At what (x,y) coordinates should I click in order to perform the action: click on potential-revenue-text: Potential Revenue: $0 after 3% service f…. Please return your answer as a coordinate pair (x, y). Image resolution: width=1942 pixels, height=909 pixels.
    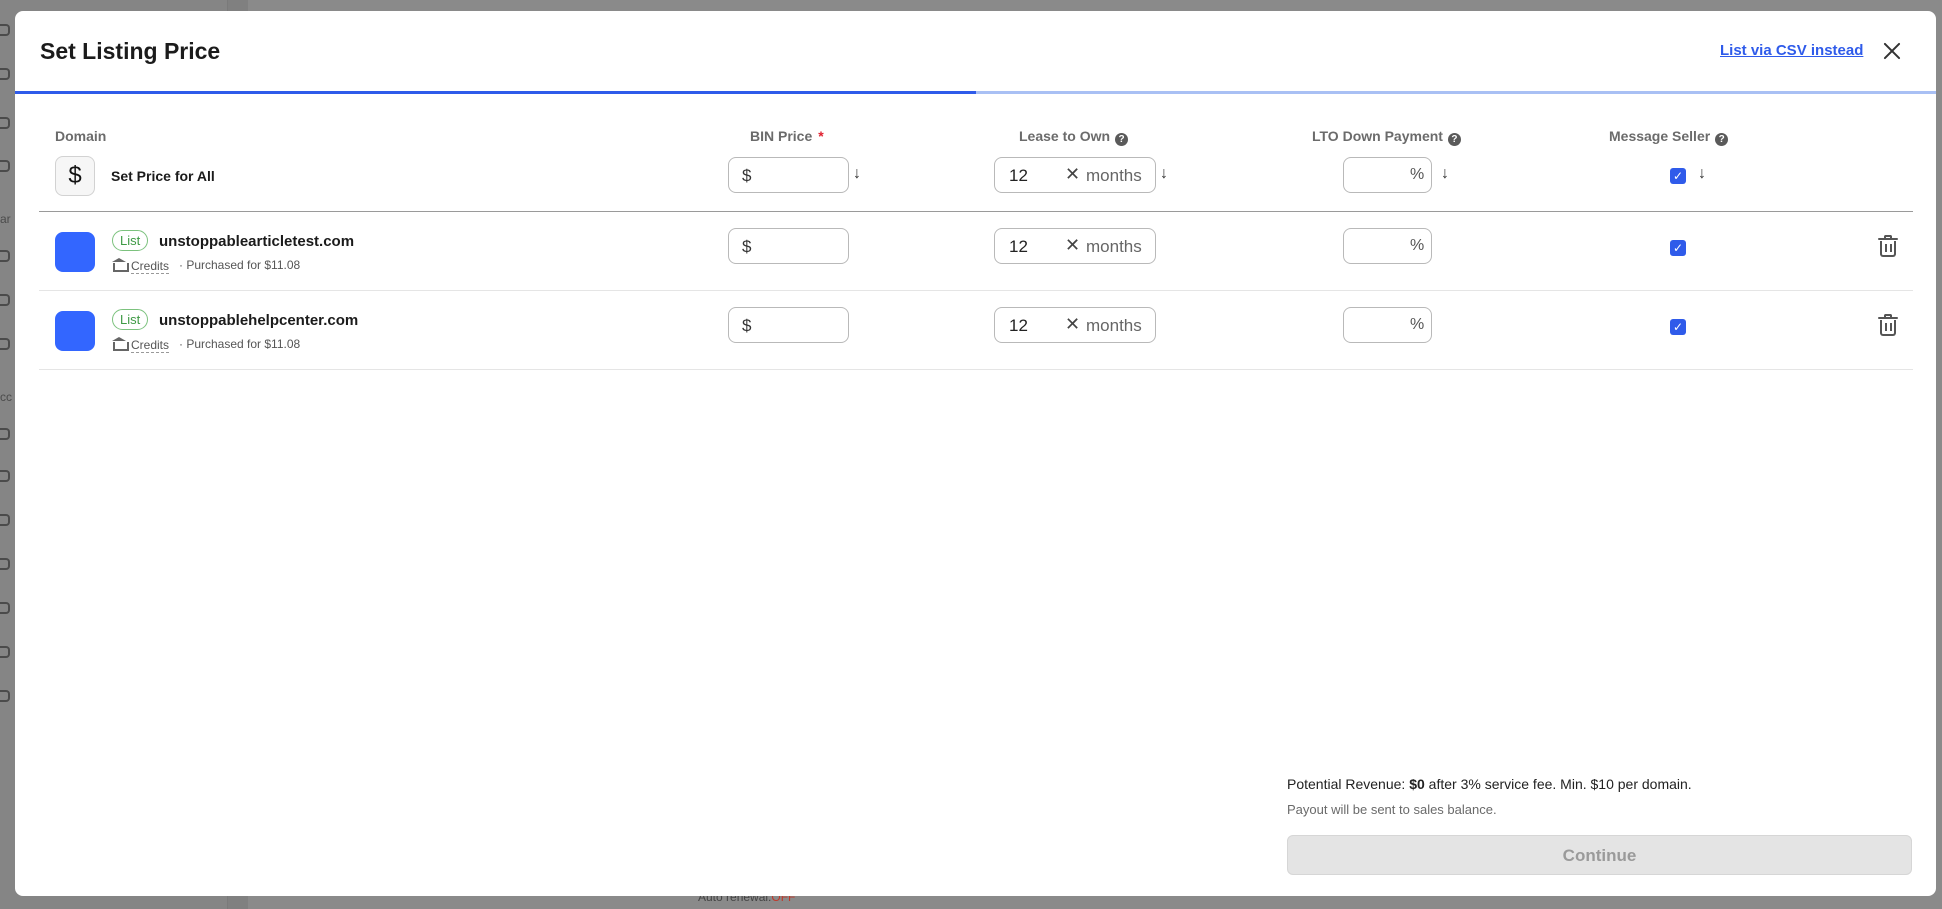
    Looking at the image, I should click on (1489, 784).